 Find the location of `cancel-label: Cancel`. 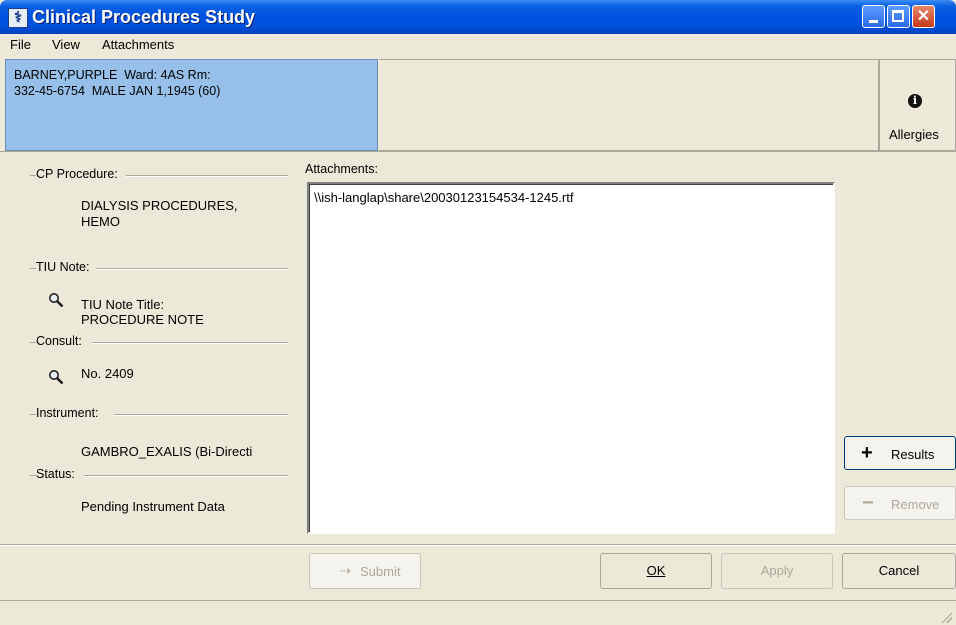

cancel-label: Cancel is located at coordinates (899, 570).